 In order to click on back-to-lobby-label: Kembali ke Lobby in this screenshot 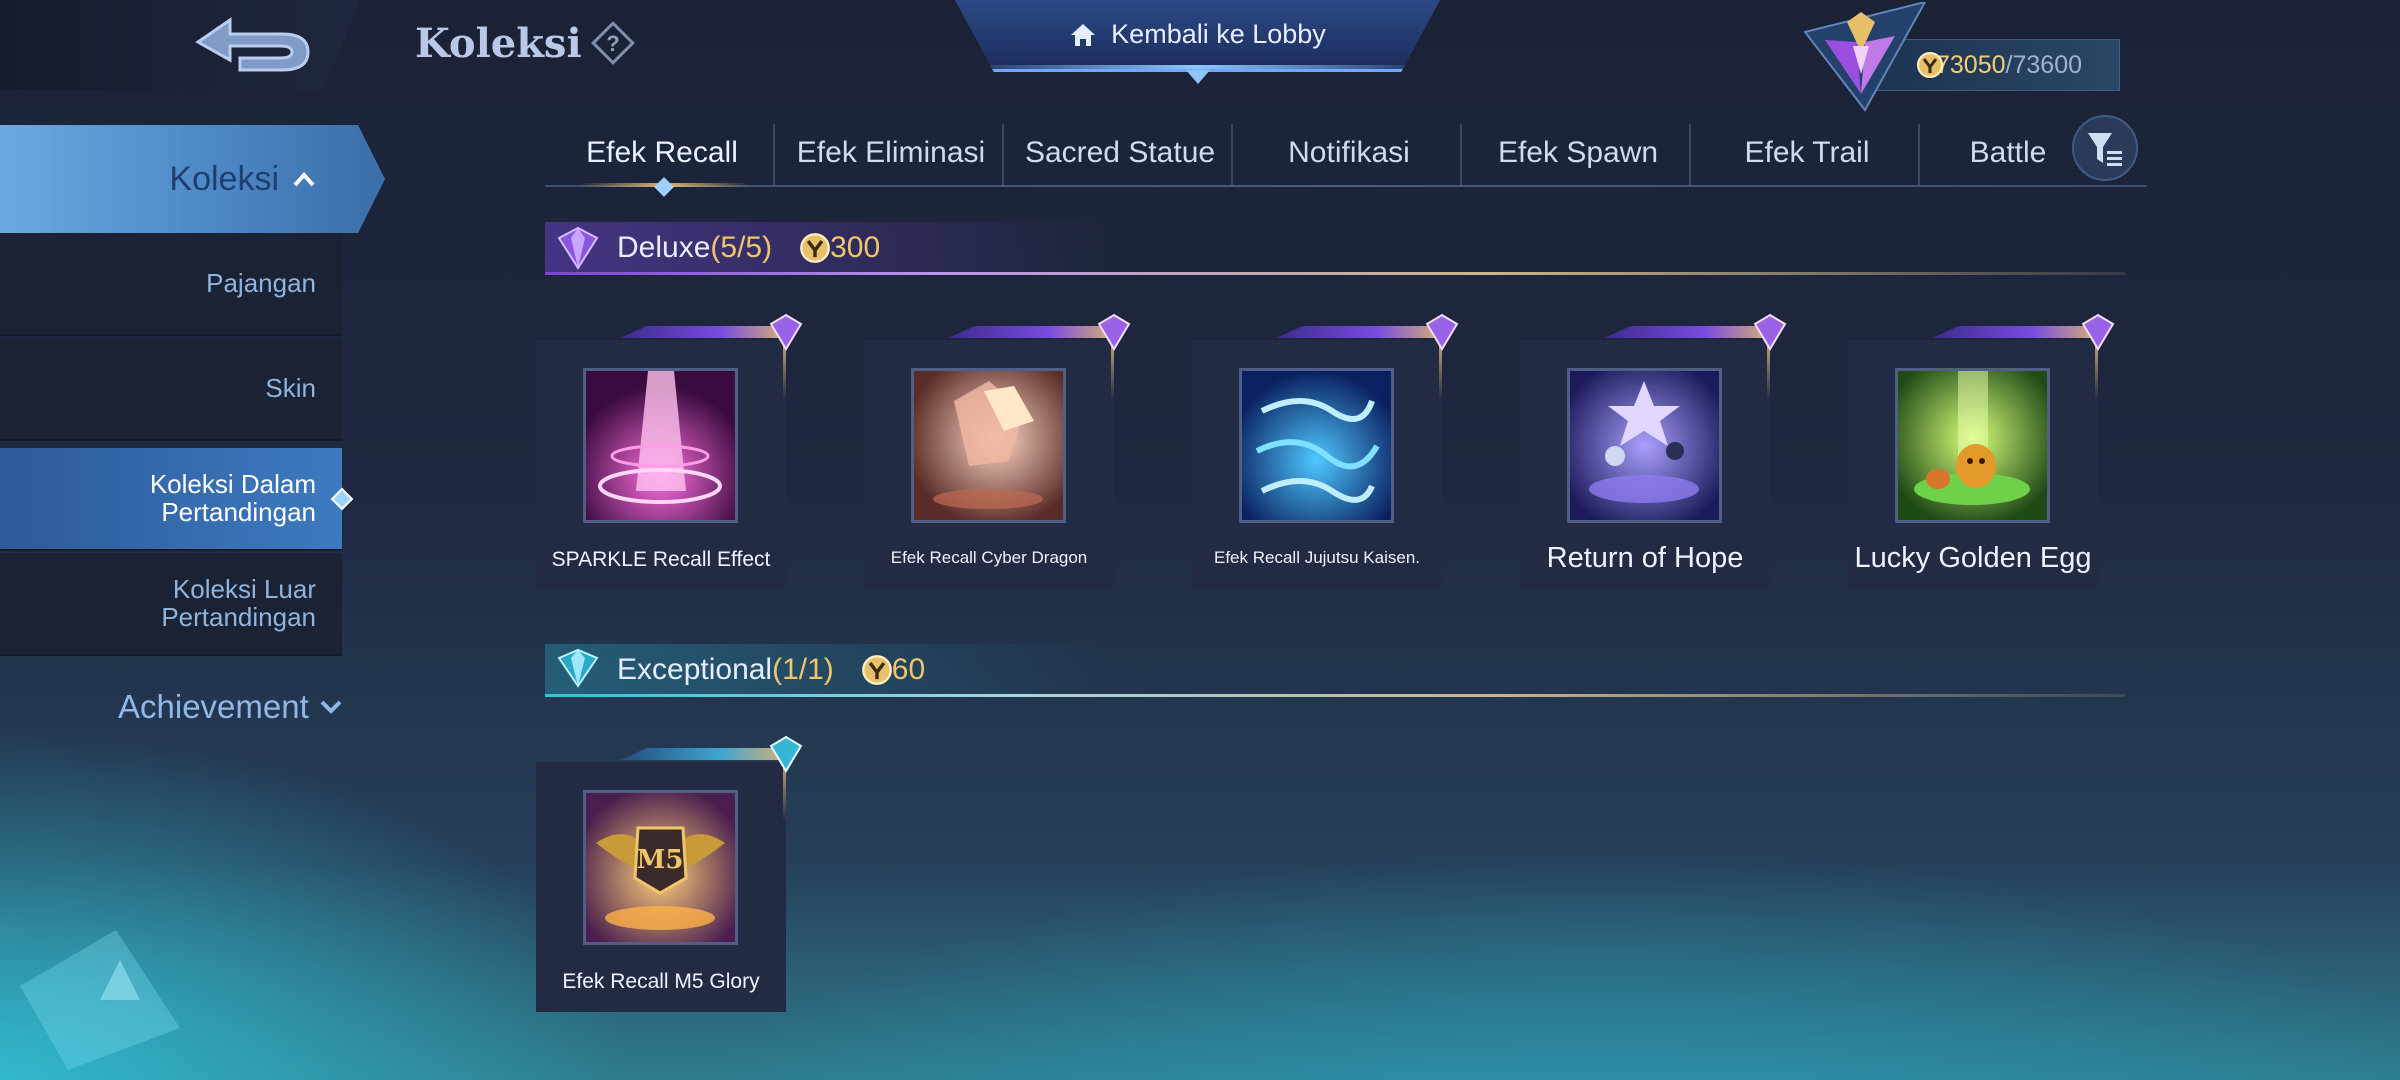, I will do `click(1218, 34)`.